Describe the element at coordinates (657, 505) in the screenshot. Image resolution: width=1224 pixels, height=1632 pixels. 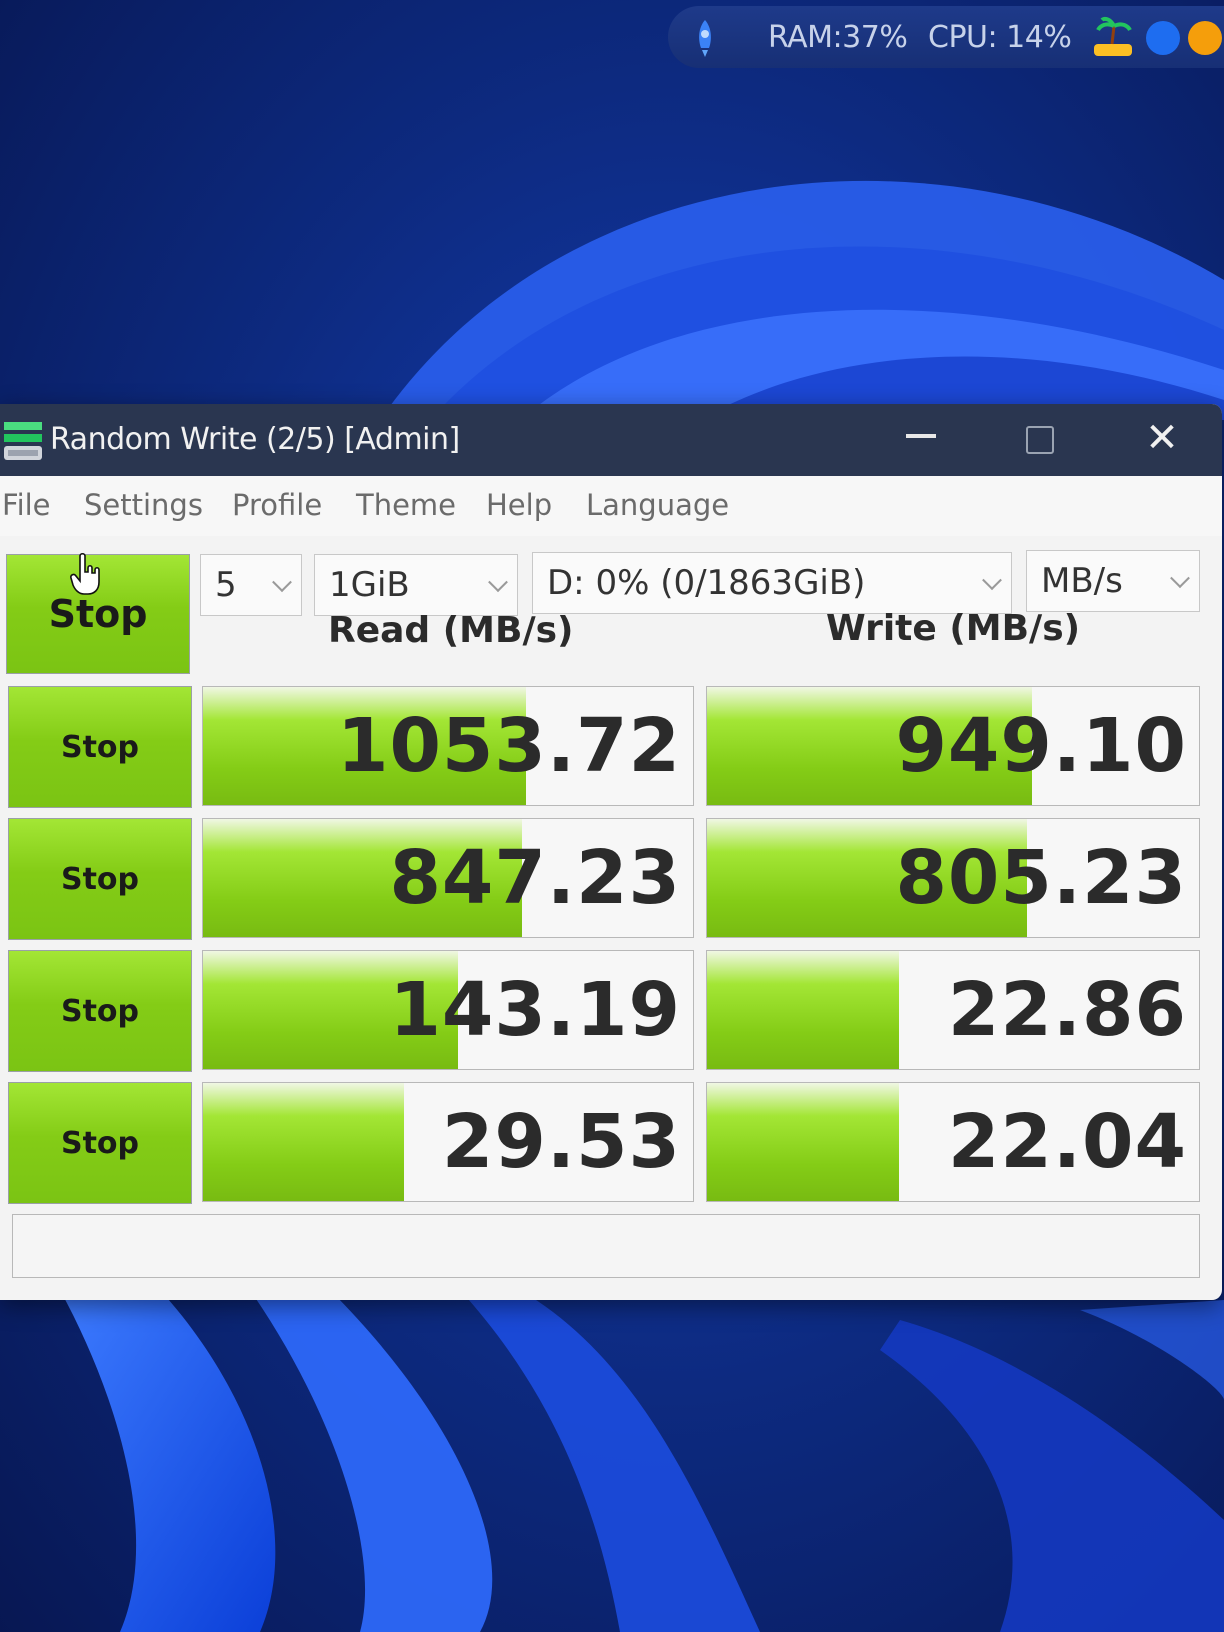
I see `menu-language: Language` at that location.